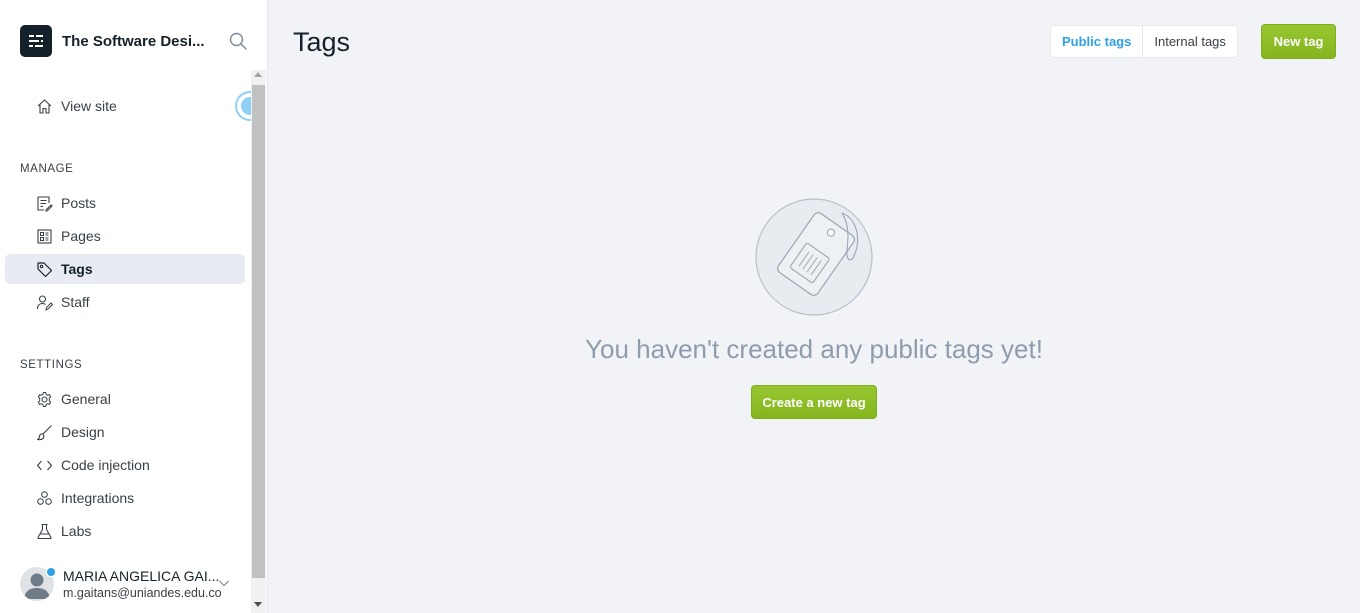 This screenshot has height=613, width=1360. What do you see at coordinates (224, 583) in the screenshot?
I see `chevron-down-icon` at bounding box center [224, 583].